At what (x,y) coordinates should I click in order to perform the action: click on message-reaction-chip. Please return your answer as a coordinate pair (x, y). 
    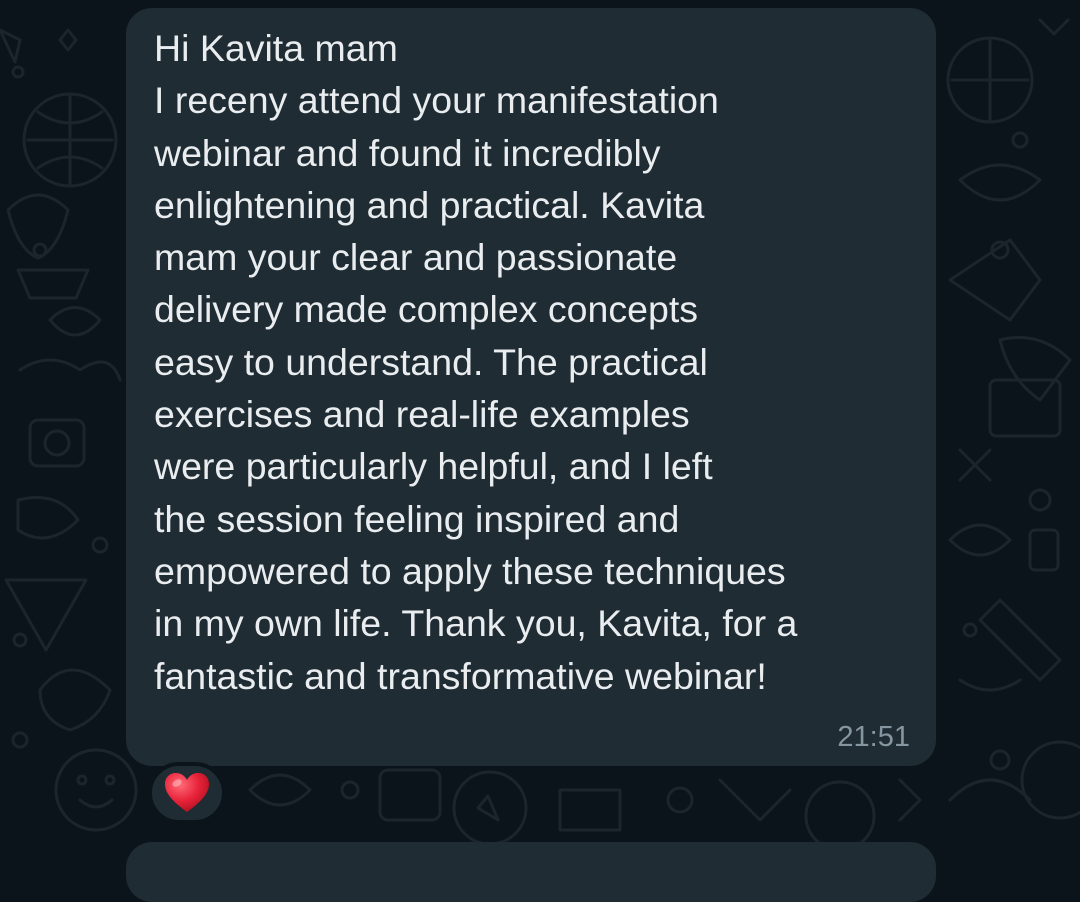
    Looking at the image, I should click on (187, 793).